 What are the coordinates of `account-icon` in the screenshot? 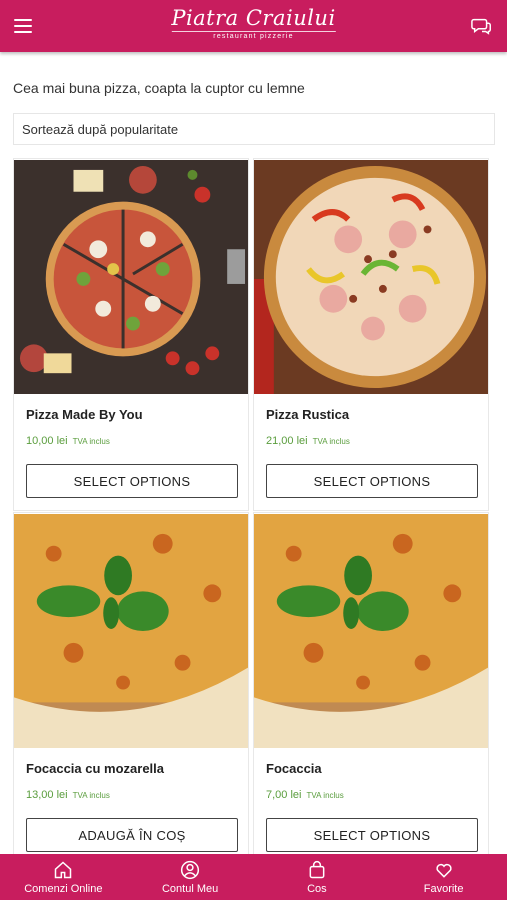 It's located at (190, 869).